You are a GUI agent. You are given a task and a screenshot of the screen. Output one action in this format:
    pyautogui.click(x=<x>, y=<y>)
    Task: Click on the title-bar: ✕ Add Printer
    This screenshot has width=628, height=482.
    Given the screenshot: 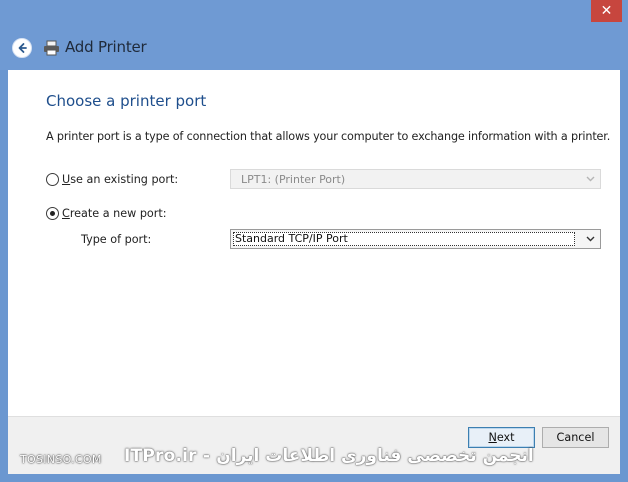 What is the action you would take?
    pyautogui.click(x=314, y=35)
    